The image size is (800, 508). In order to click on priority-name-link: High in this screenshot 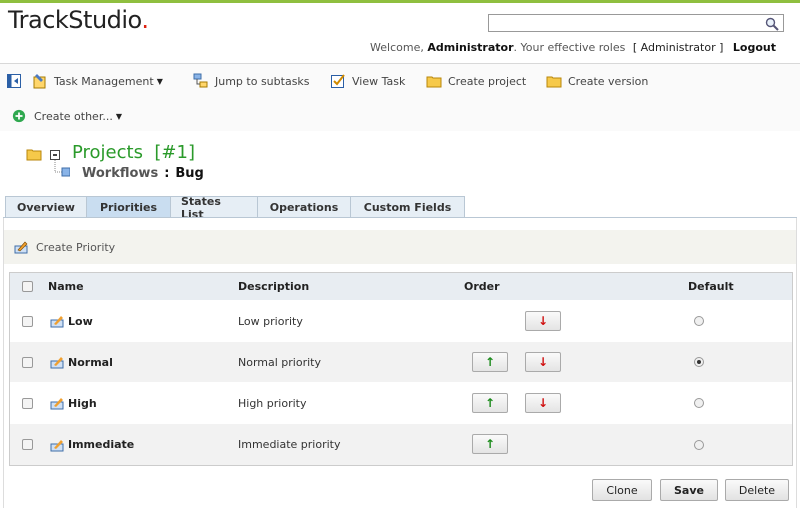, I will do `click(82, 403)`.